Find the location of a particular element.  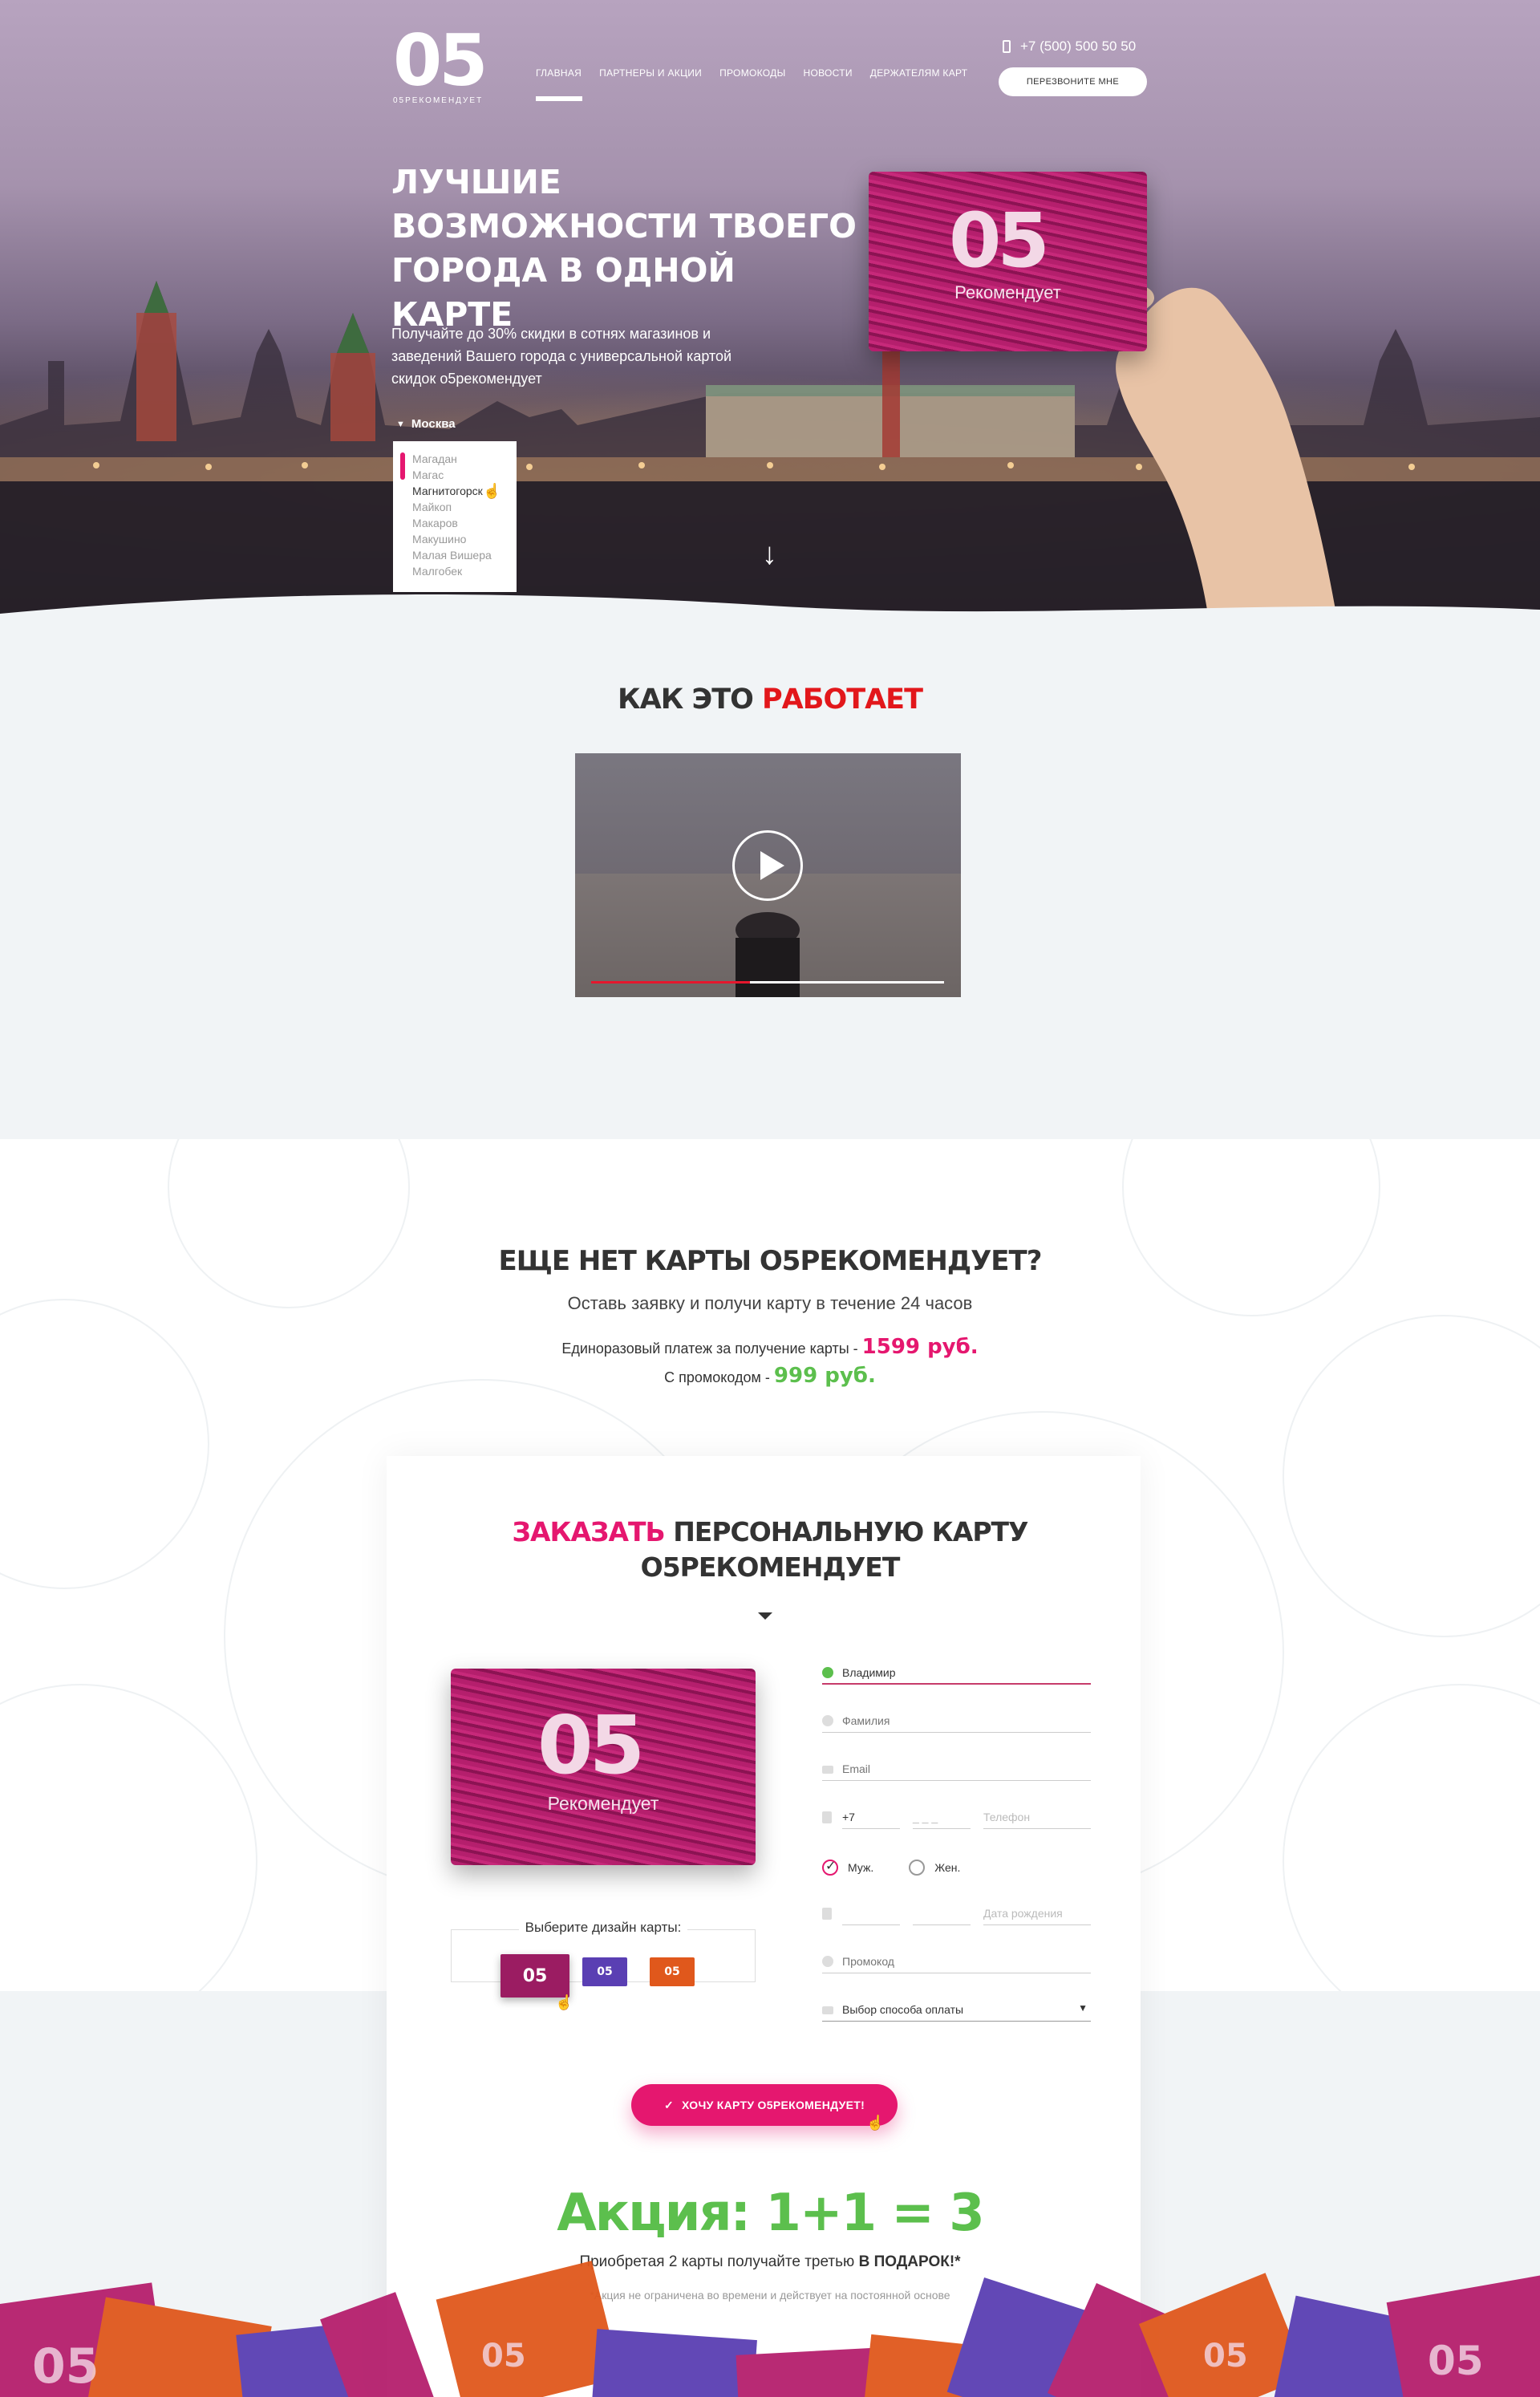

birthday-day is located at coordinates (871, 1913).